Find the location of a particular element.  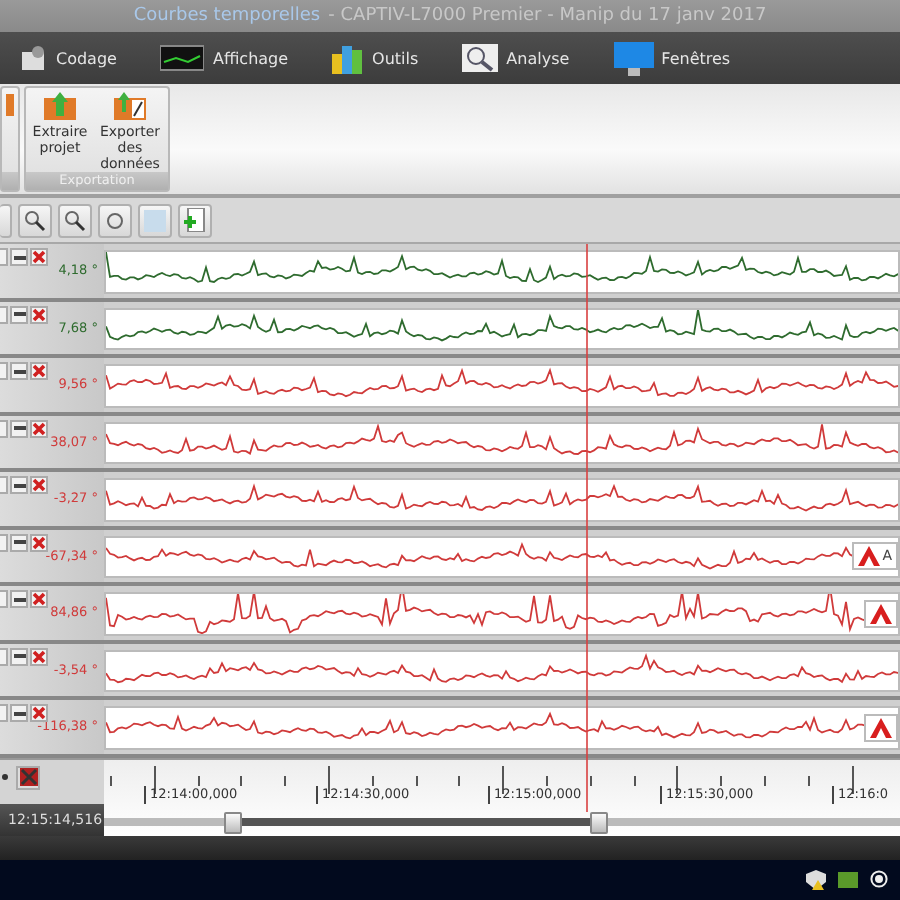

menu-item: Outils is located at coordinates (375, 58).